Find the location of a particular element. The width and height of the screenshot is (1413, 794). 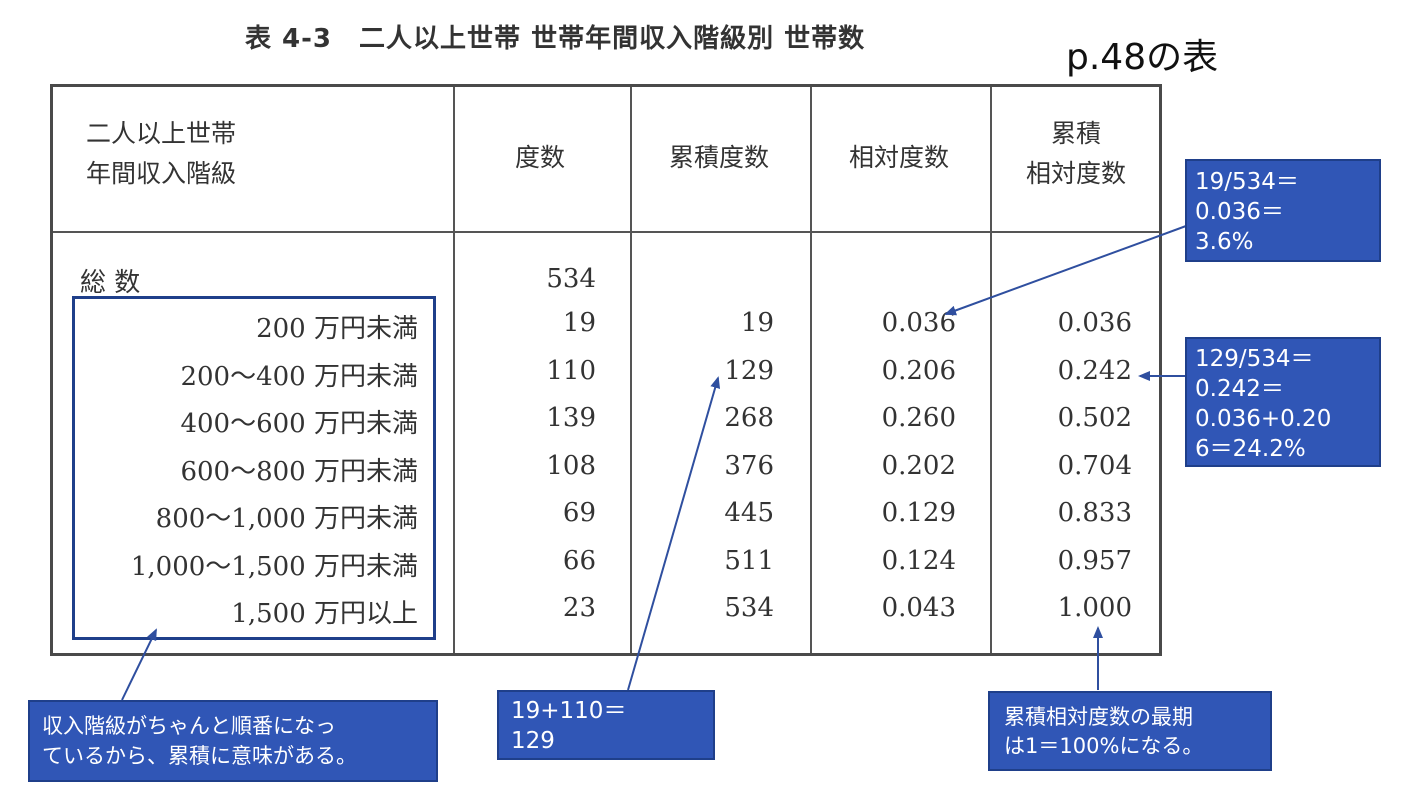

final-cumulative-note-callout: 累積相対度数の最期 は1＝100%になる。 is located at coordinates (1130, 731).